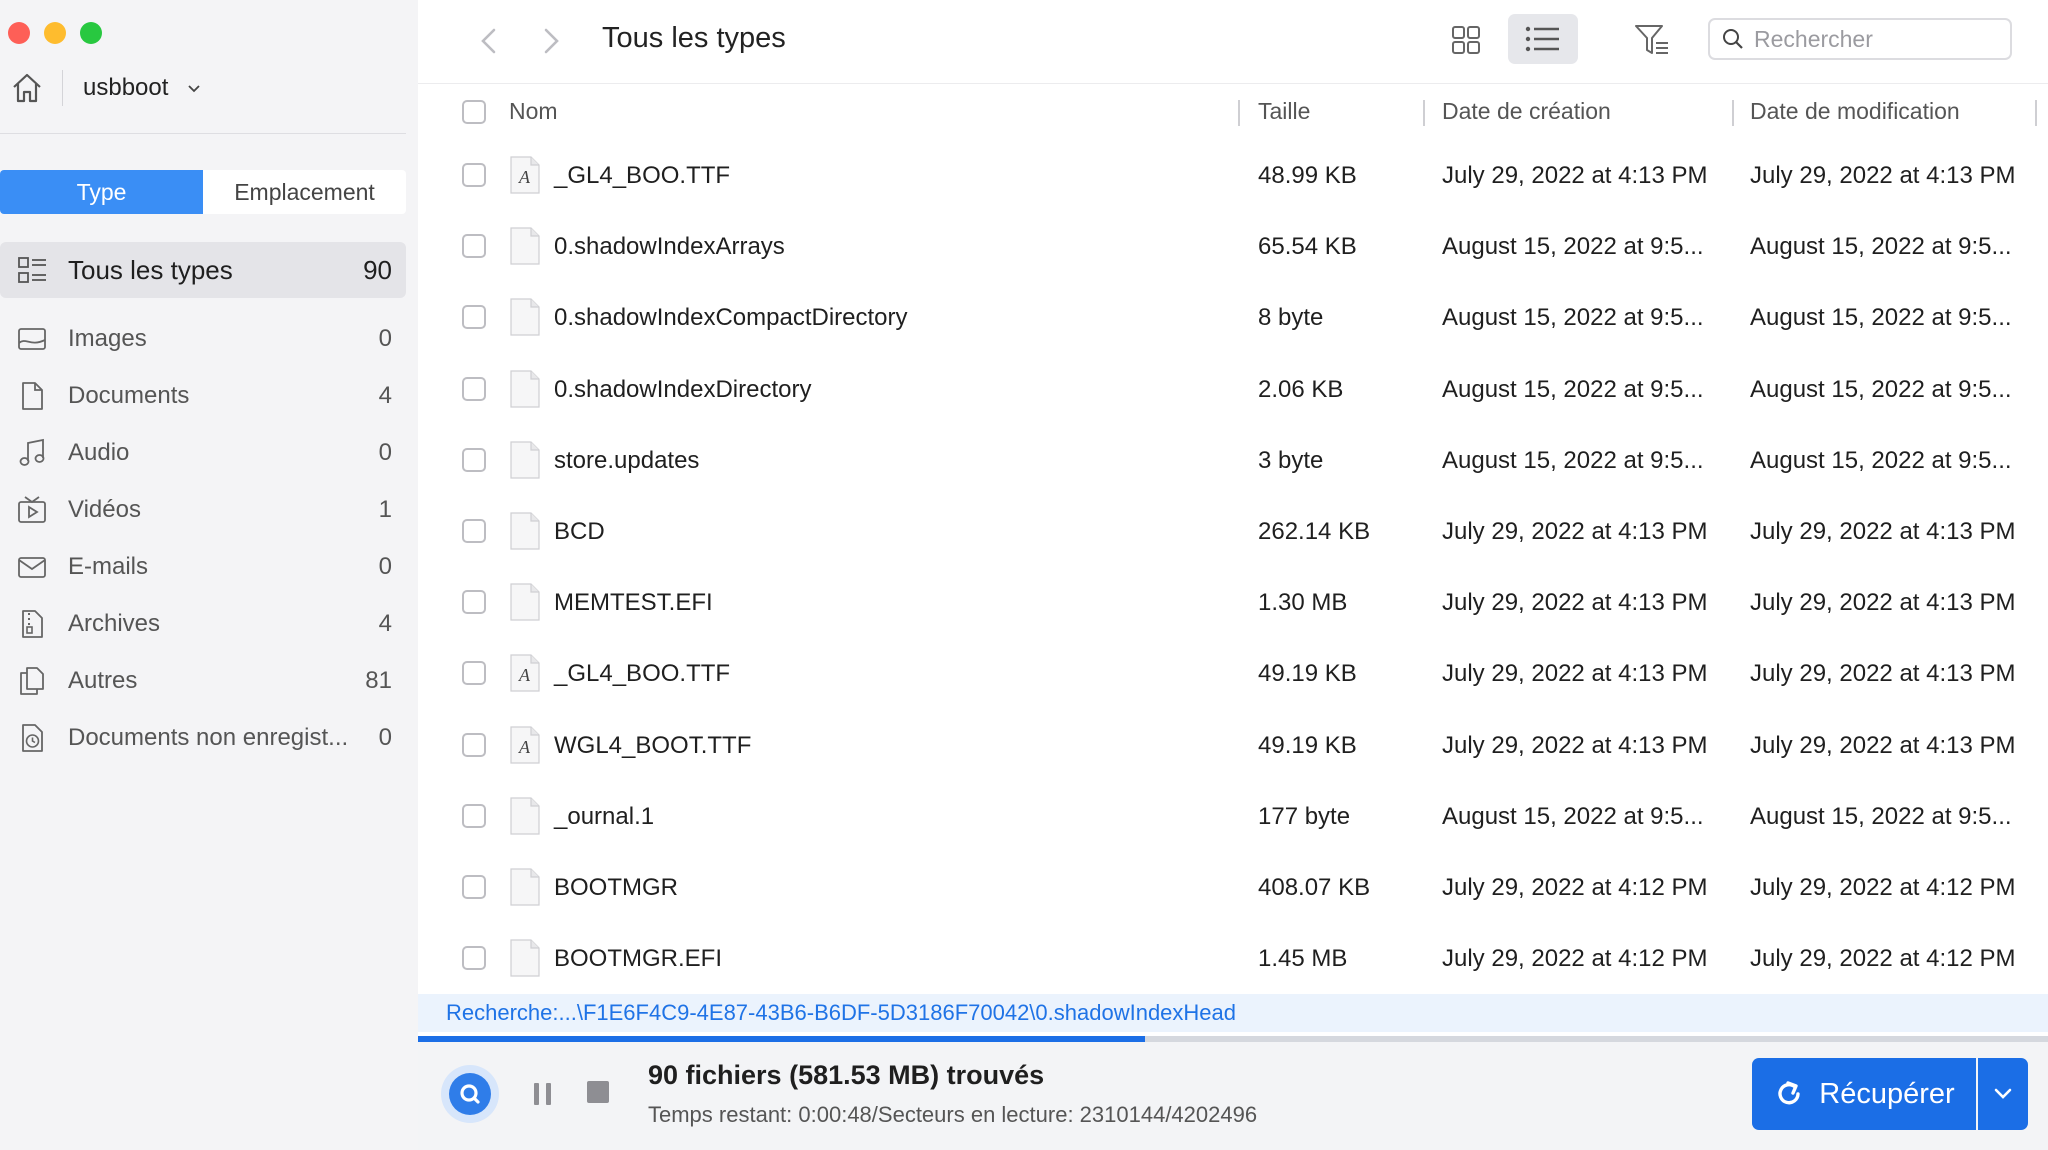  I want to click on chevron-down-icon, so click(194, 88).